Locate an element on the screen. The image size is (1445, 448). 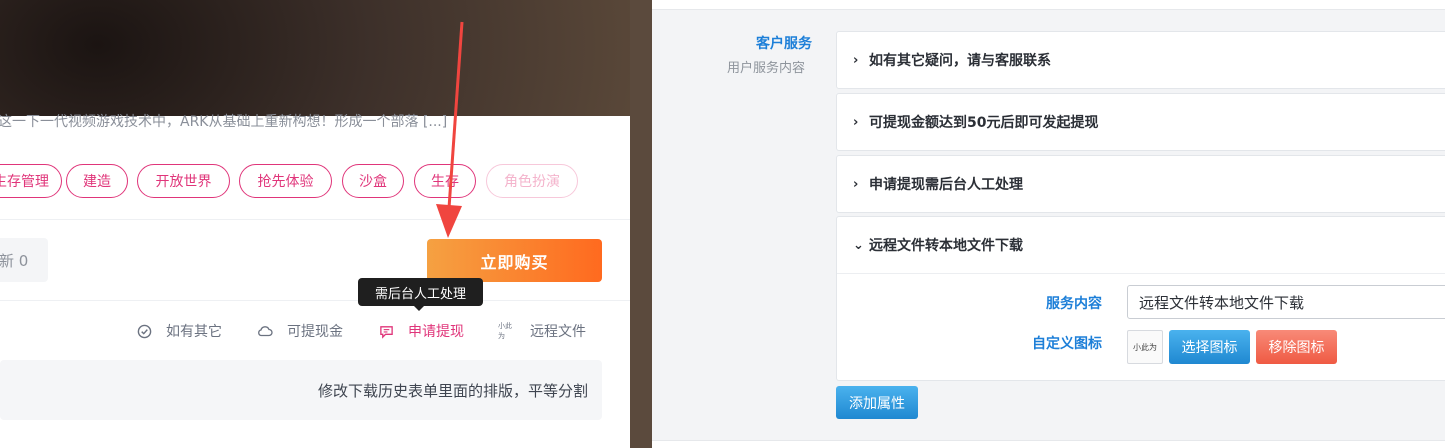
accordion-header: ⌄ 远程文件转本地文件下载 is located at coordinates (1141, 245).